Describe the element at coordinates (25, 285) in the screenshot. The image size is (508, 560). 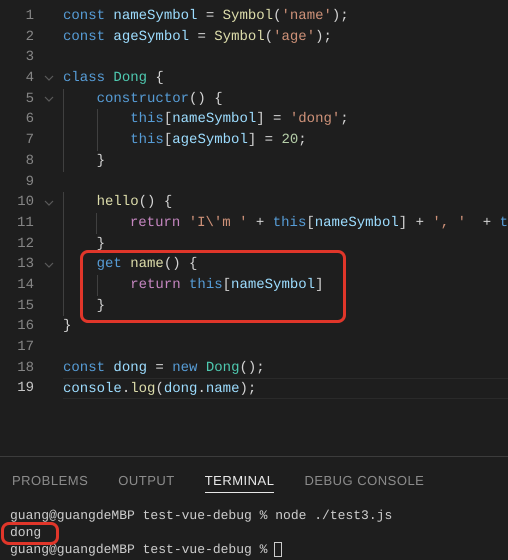
I see `line-number: 14` at that location.